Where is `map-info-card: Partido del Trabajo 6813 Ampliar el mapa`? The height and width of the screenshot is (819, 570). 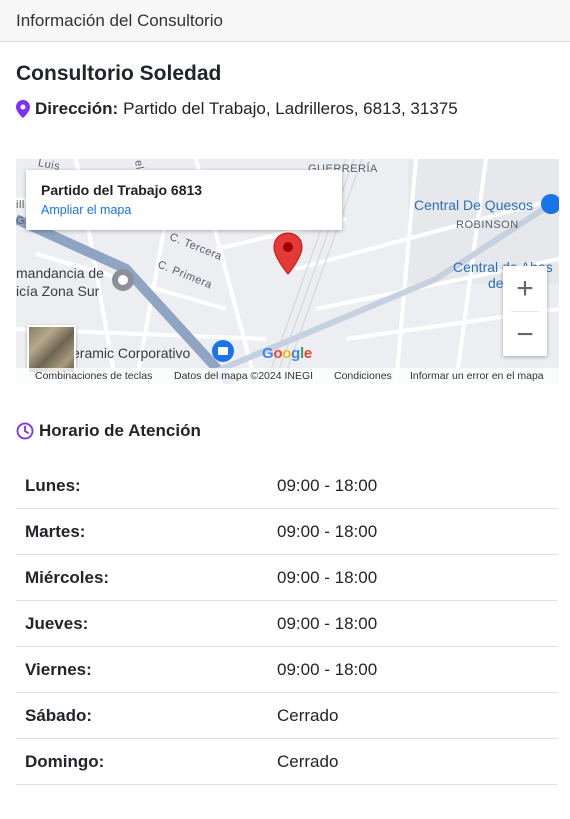
map-info-card: Partido del Trabajo 6813 Ampliar el mapa is located at coordinates (184, 200).